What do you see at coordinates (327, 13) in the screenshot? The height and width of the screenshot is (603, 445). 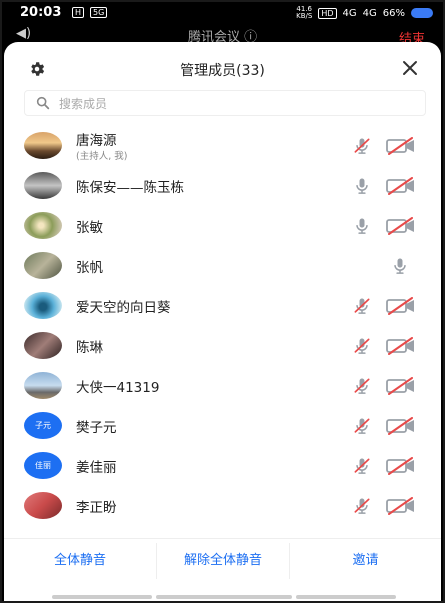 I see `hd-badge: HD` at bounding box center [327, 13].